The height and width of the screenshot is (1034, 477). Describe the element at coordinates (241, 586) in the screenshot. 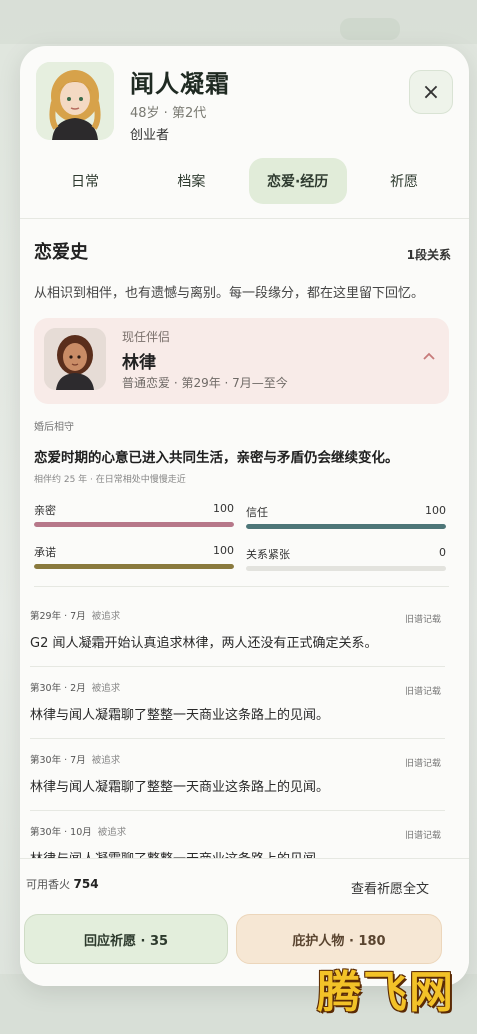

I see `stats-divider` at that location.